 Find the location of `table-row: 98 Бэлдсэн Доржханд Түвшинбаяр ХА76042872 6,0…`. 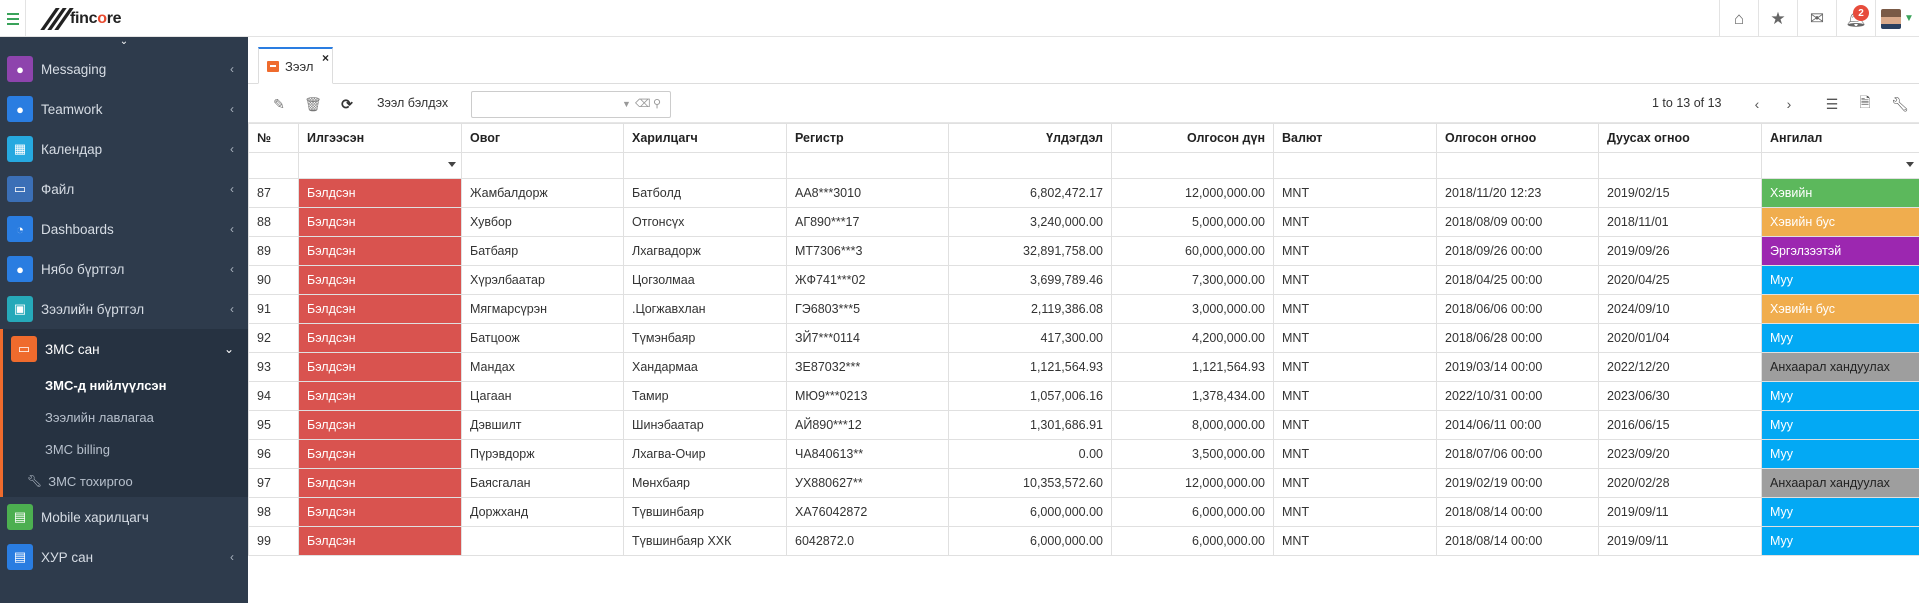

table-row: 98 Бэлдсэн Доржханд Түвшинбаяр ХА76042872 6,0… is located at coordinates (1083, 512).